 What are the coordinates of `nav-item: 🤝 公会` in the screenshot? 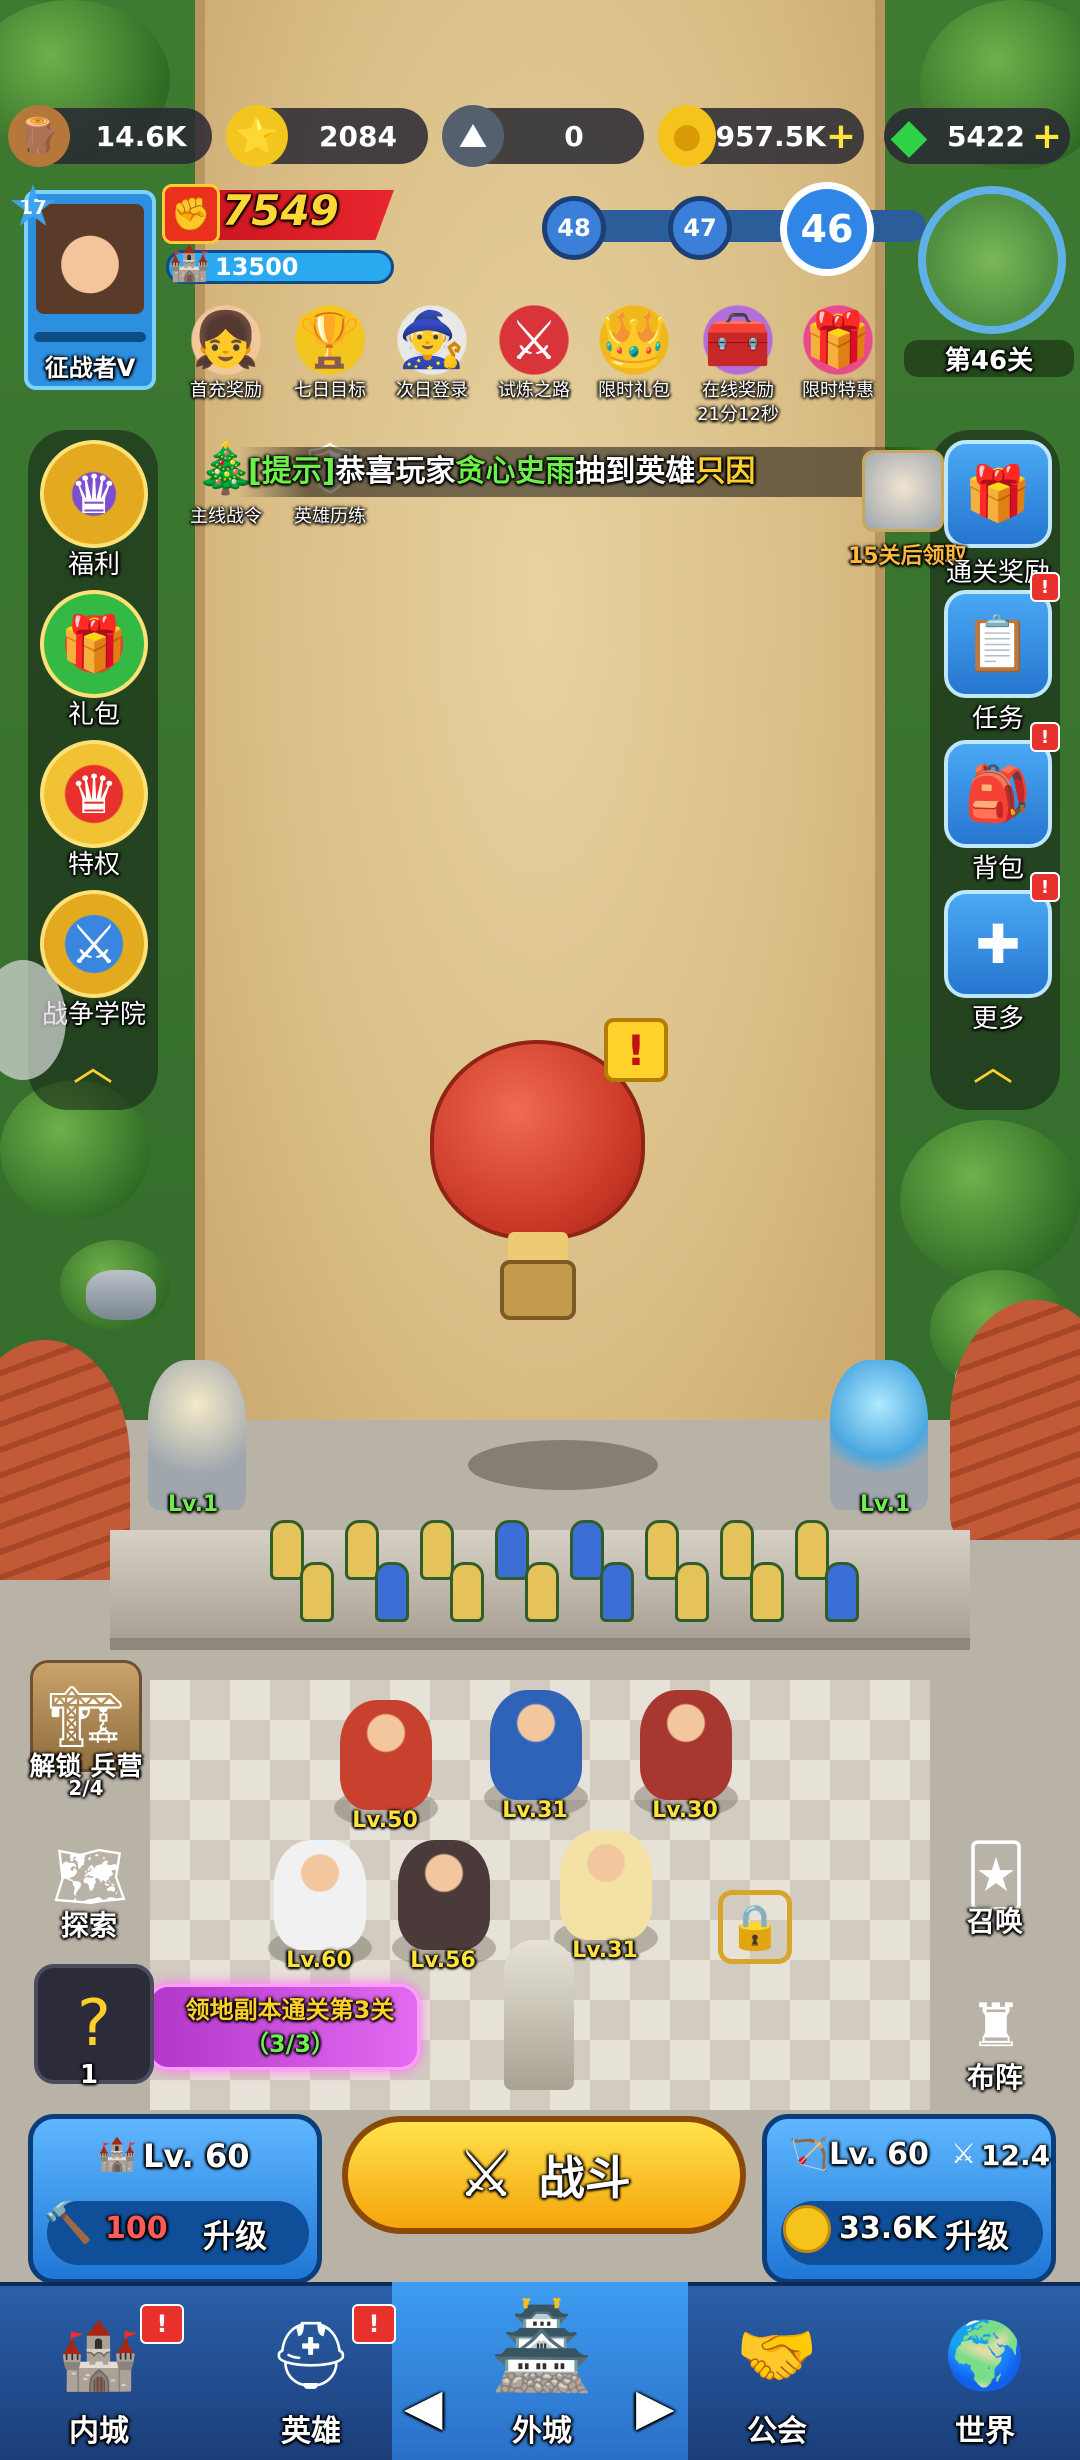 It's located at (777, 2371).